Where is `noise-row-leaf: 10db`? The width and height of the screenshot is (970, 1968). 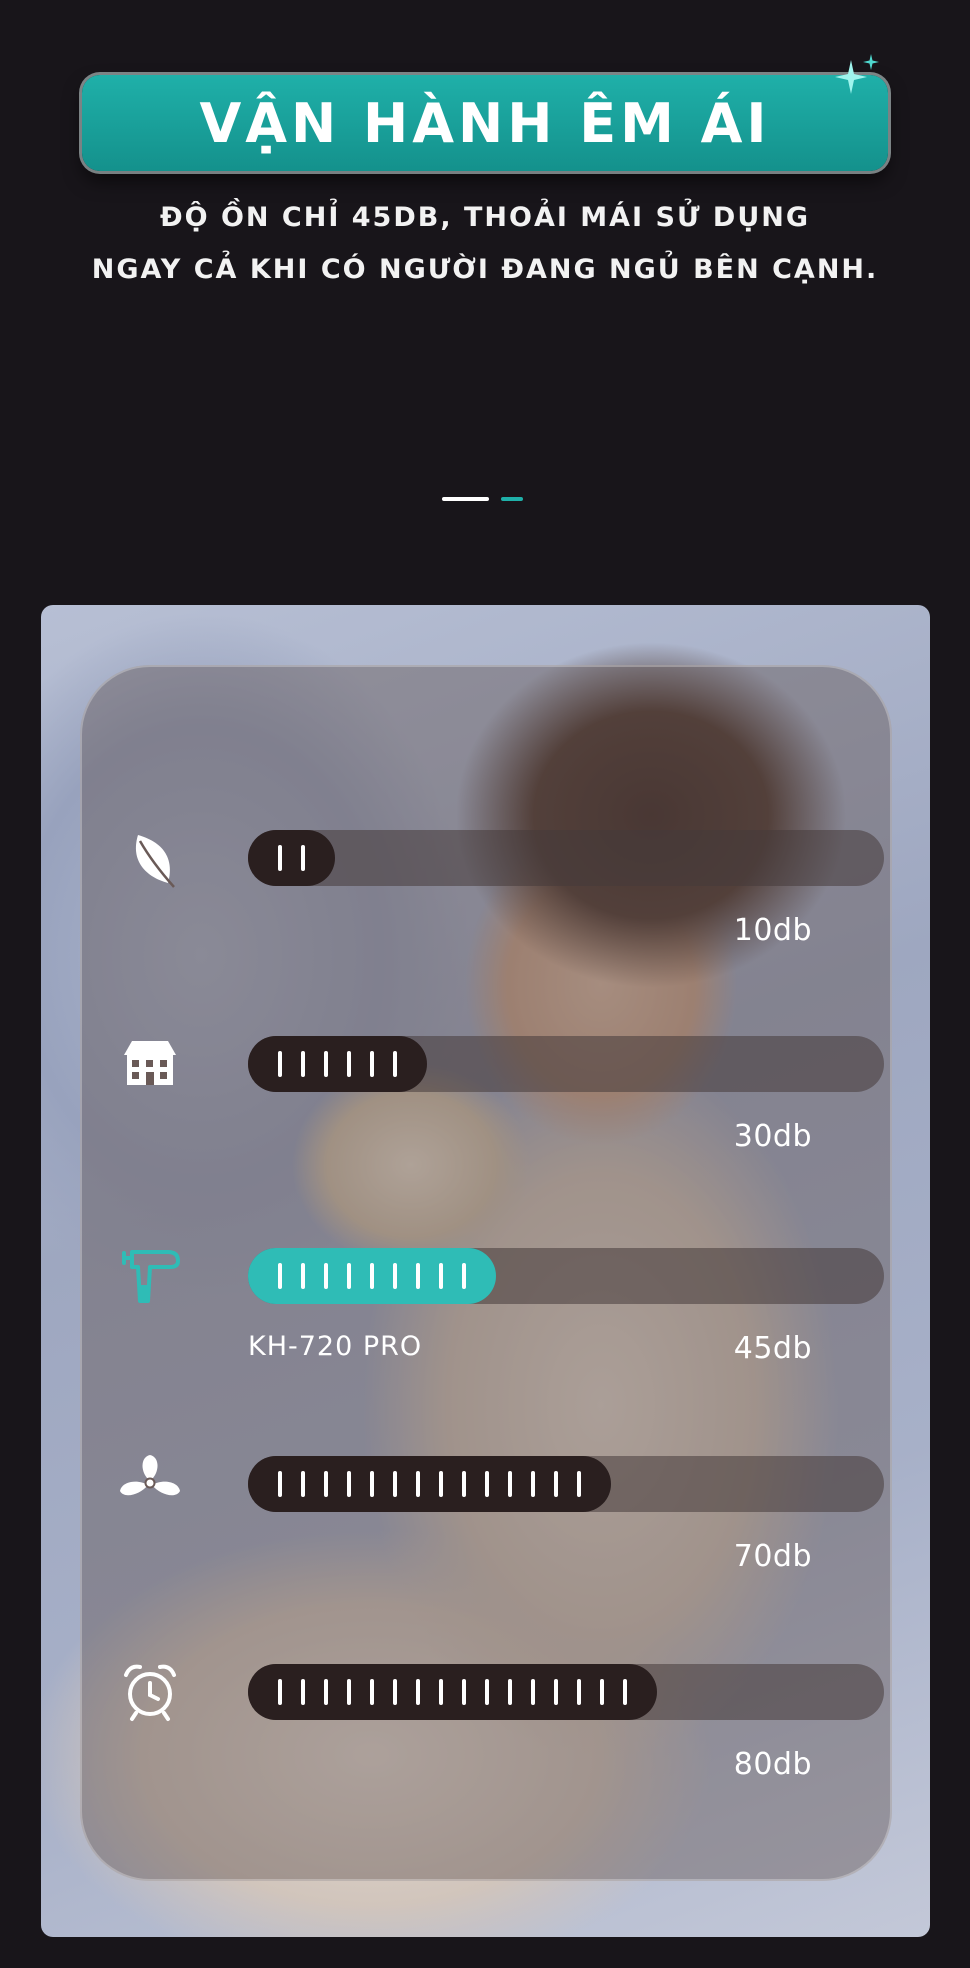 noise-row-leaf: 10db is located at coordinates (486, 890).